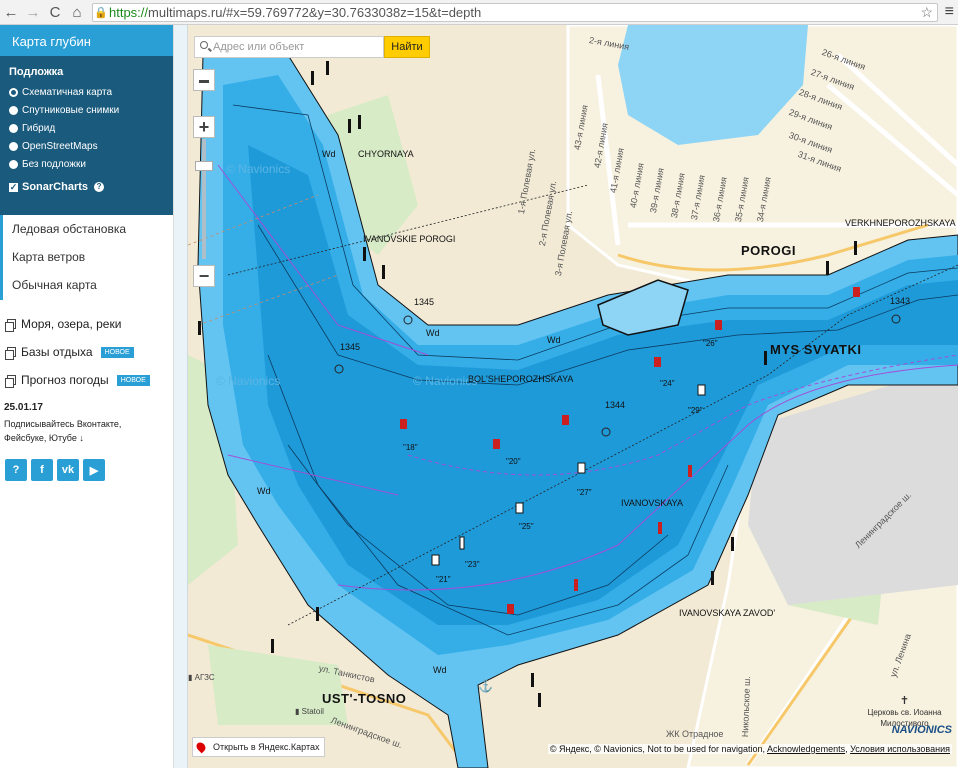 The image size is (958, 768). What do you see at coordinates (54, 164) in the screenshot?
I see `basemap-option-label: Без подложки` at bounding box center [54, 164].